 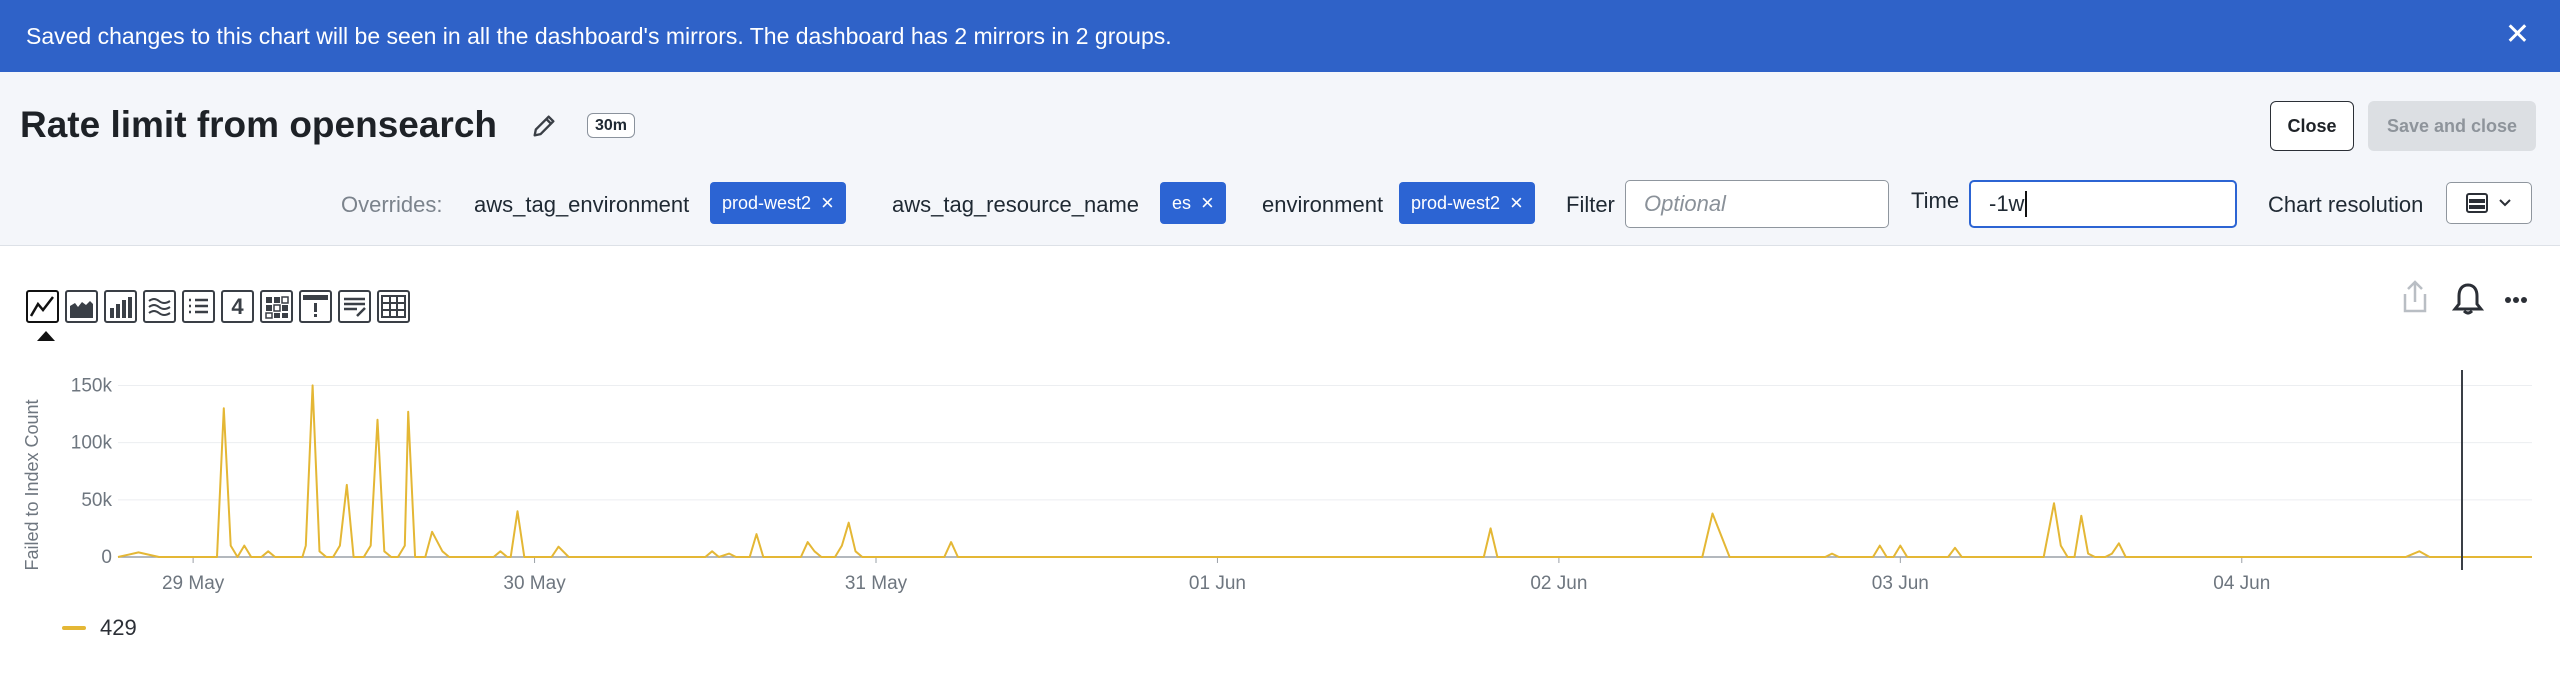 I want to click on filter-input: Optional, so click(x=1757, y=204).